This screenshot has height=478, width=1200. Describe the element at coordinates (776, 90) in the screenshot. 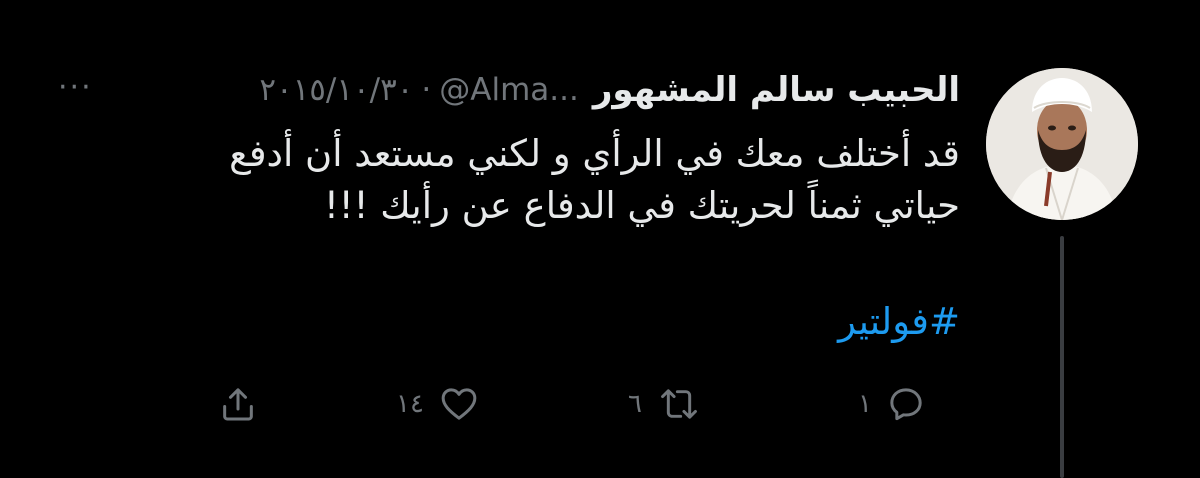

I see `display-name: الحبيب سالم المشهور` at that location.